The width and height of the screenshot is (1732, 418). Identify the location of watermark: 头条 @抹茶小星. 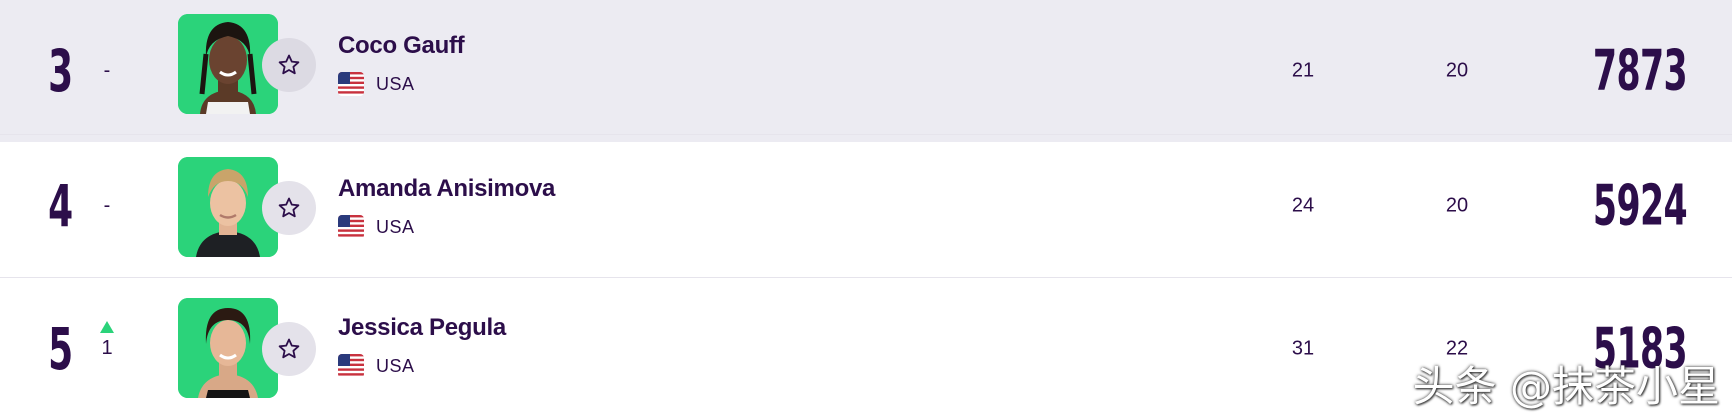
(1566, 386).